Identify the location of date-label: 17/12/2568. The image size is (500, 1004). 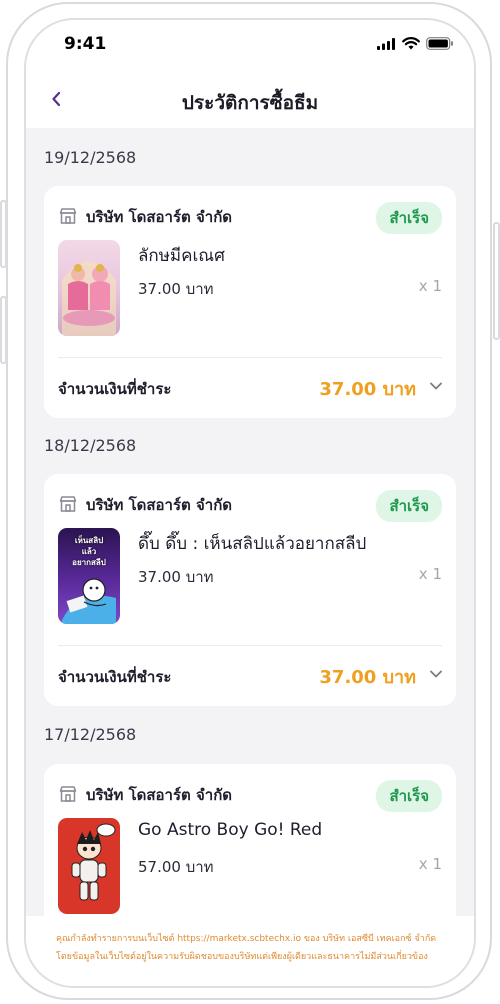
(90, 734).